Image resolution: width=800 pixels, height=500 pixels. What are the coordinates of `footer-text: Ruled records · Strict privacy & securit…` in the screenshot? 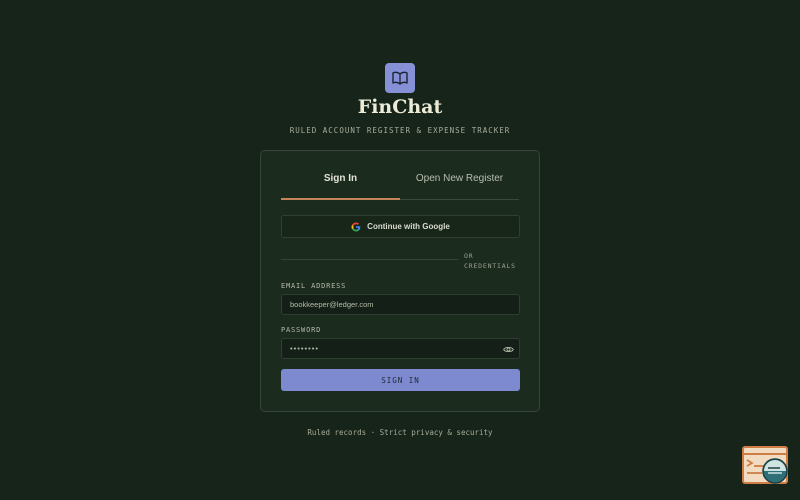 It's located at (400, 432).